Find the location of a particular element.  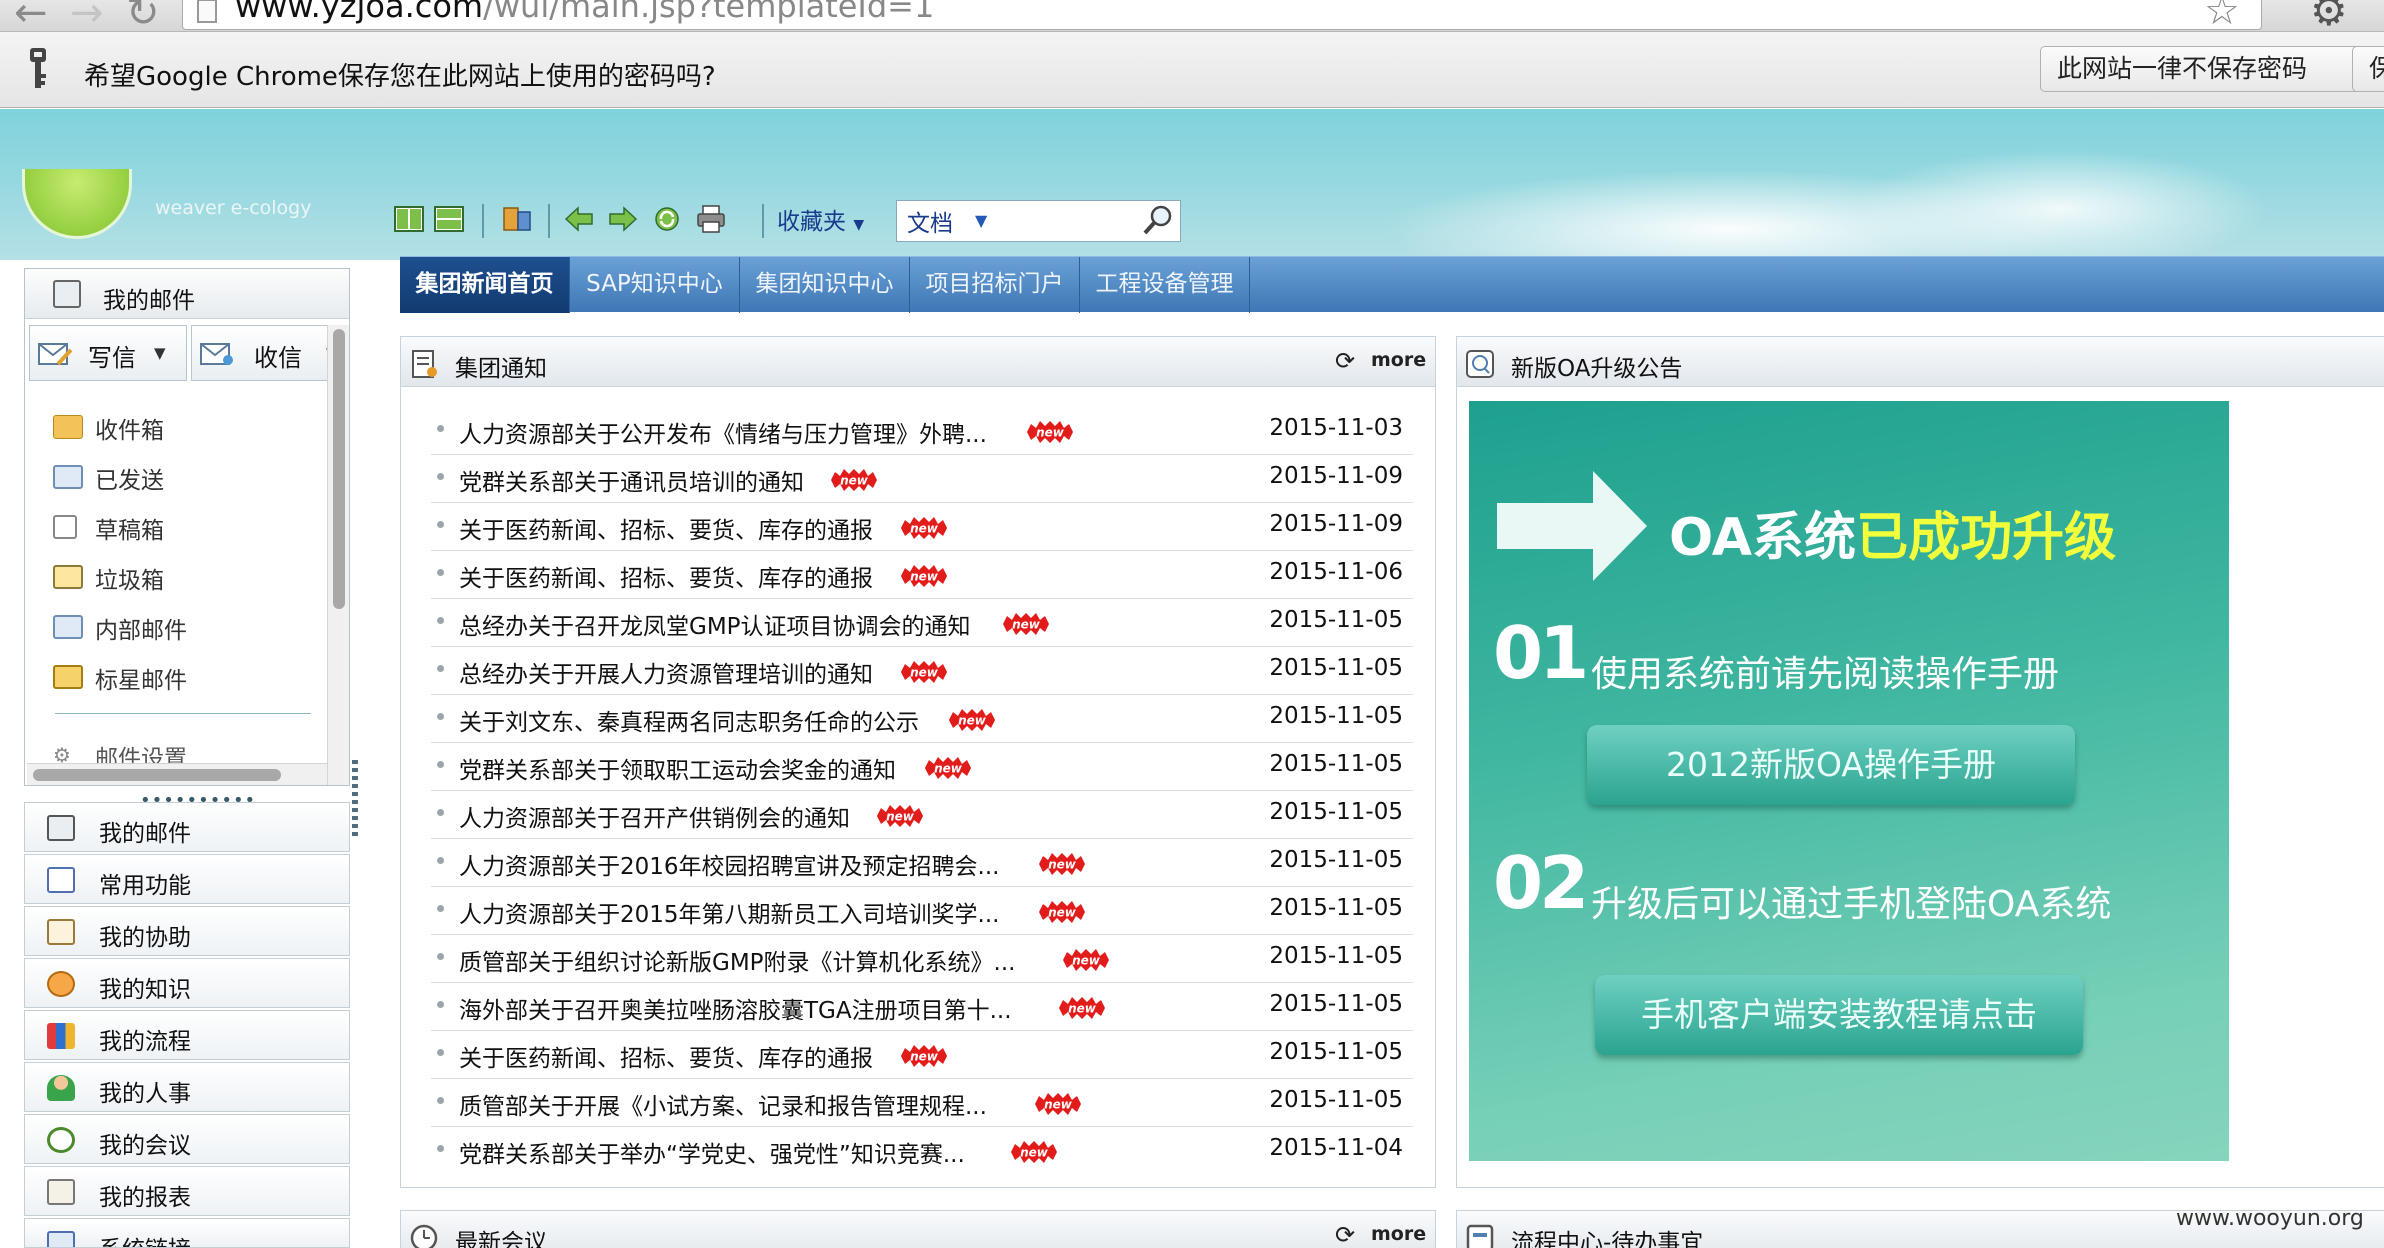

tab-sap-knowledge: SAP知识中心 is located at coordinates (655, 285).